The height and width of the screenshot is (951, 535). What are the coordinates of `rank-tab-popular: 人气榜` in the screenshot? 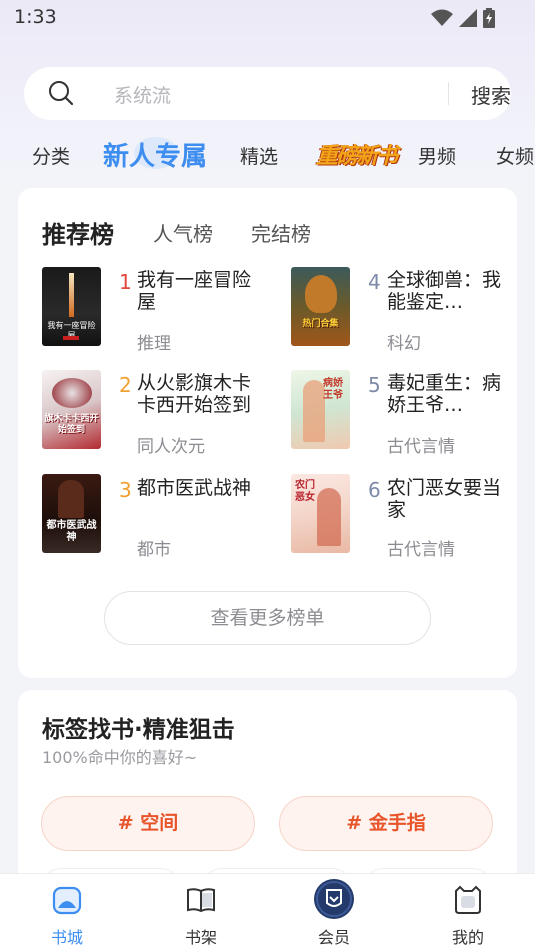 It's located at (183, 232).